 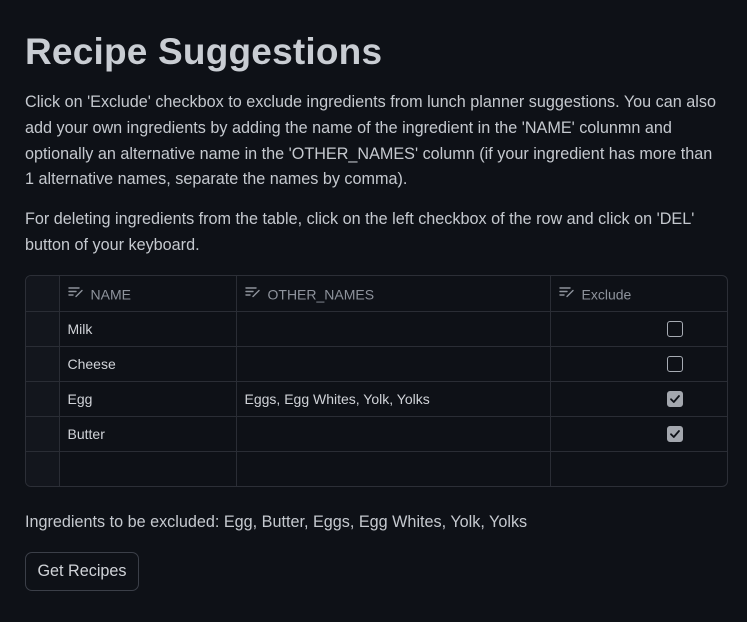 I want to click on name-cell, so click(x=148, y=468).